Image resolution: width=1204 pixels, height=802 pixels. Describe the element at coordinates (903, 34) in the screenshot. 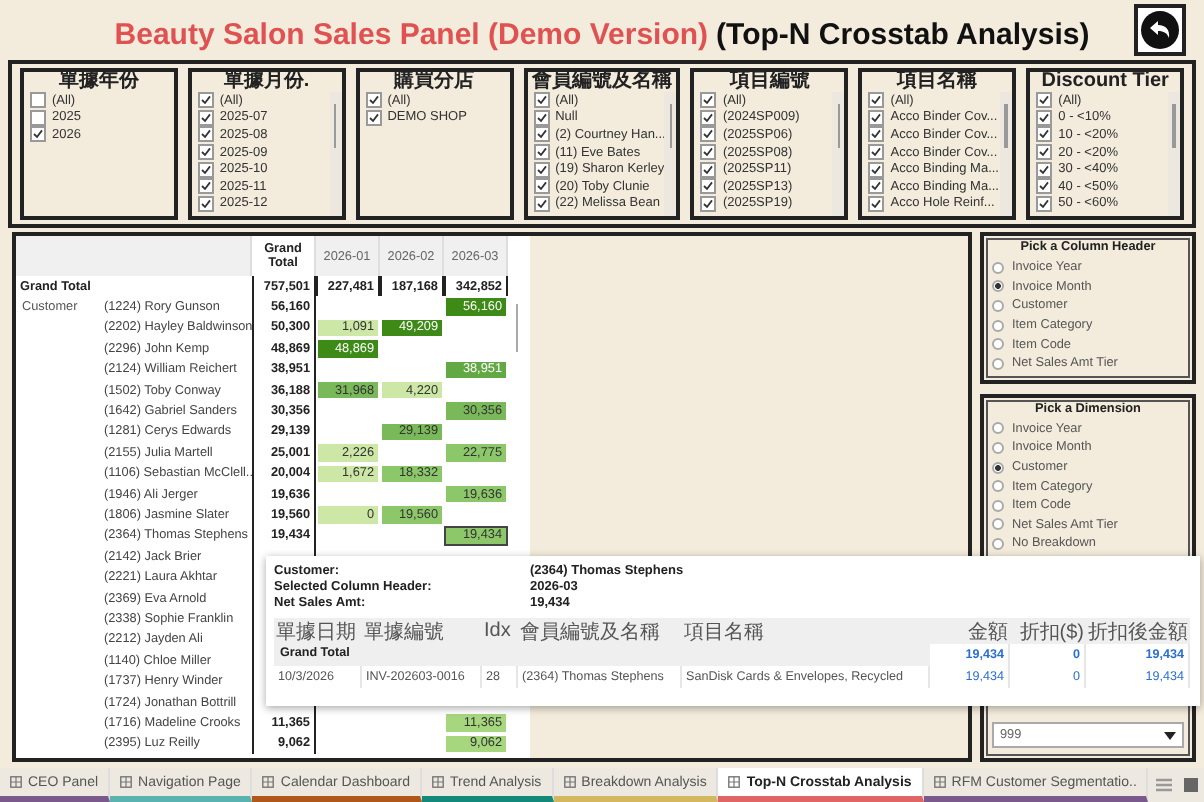

I see `dashboard-subtitle: (Top-N Crosstab Analysis)` at that location.